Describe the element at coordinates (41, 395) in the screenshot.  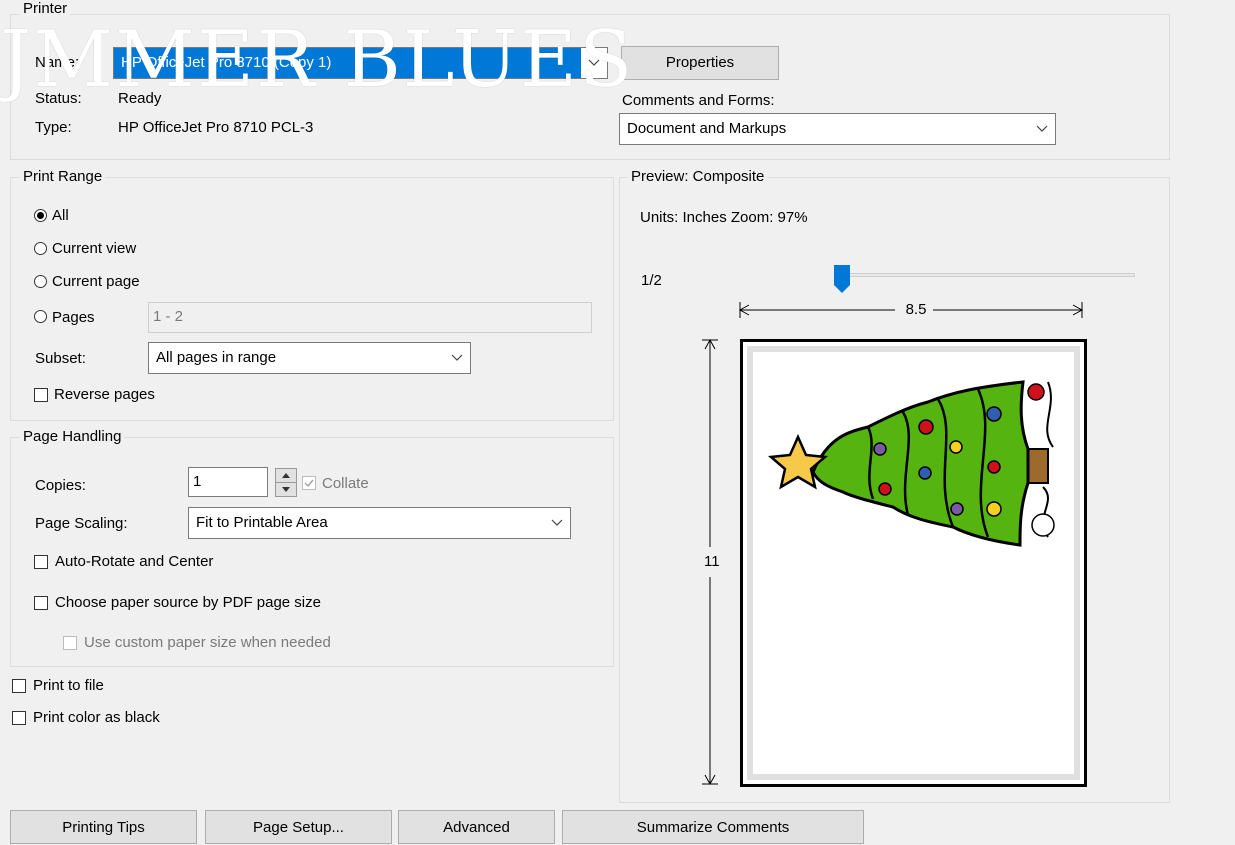
I see `reverse-pages-checkbox` at that location.